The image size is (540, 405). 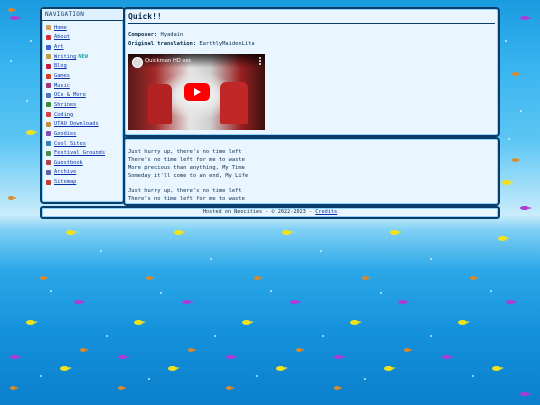 What do you see at coordinates (70, 95) in the screenshot?
I see `nav-item-label: OCs & More` at bounding box center [70, 95].